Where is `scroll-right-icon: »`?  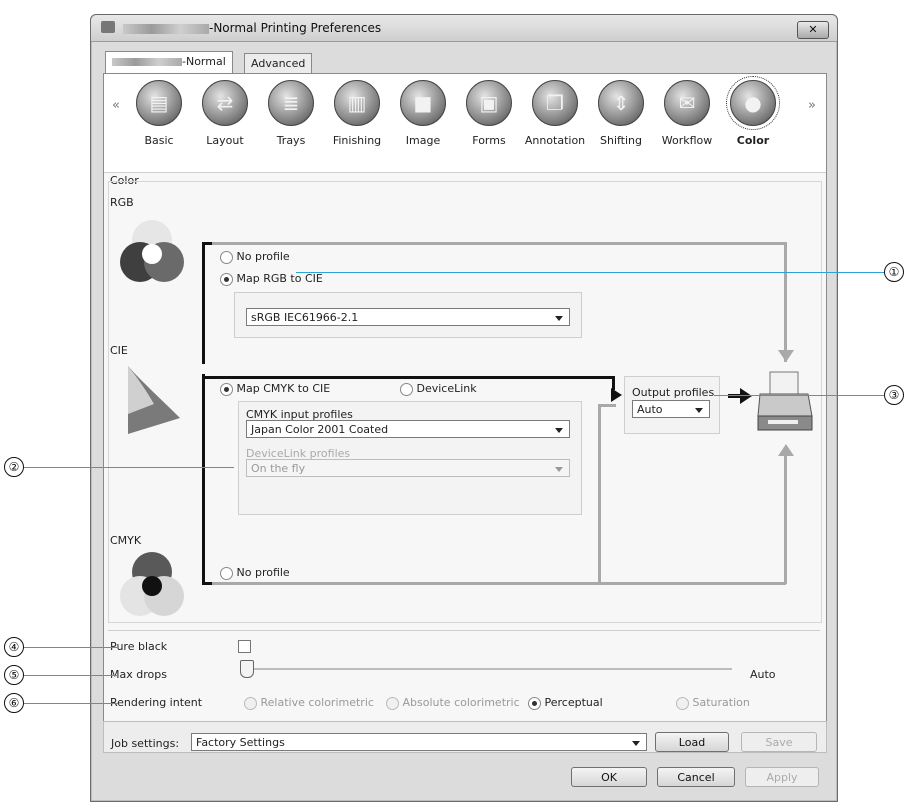 scroll-right-icon: » is located at coordinates (812, 105).